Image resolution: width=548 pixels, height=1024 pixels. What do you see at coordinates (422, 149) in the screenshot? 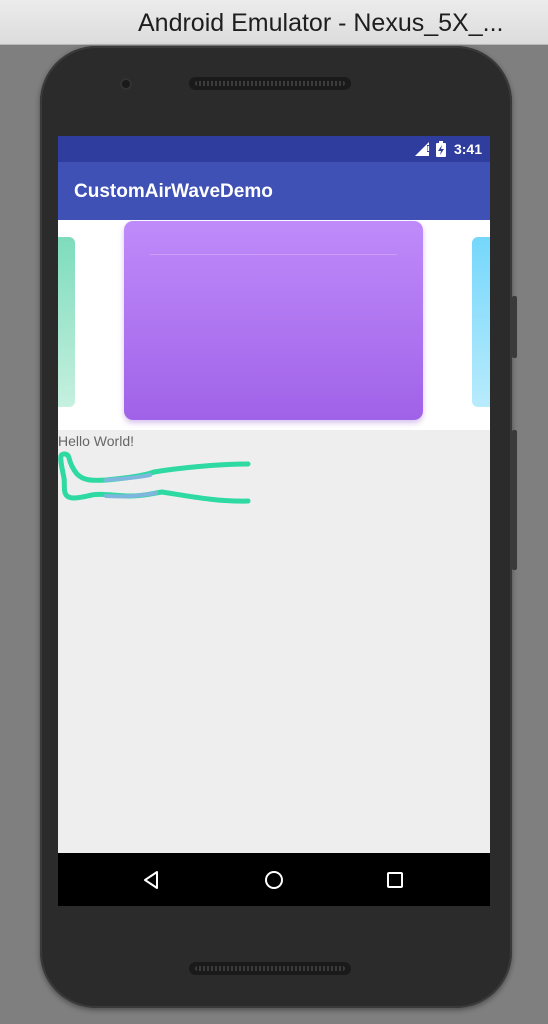
I see `signal-icon` at bounding box center [422, 149].